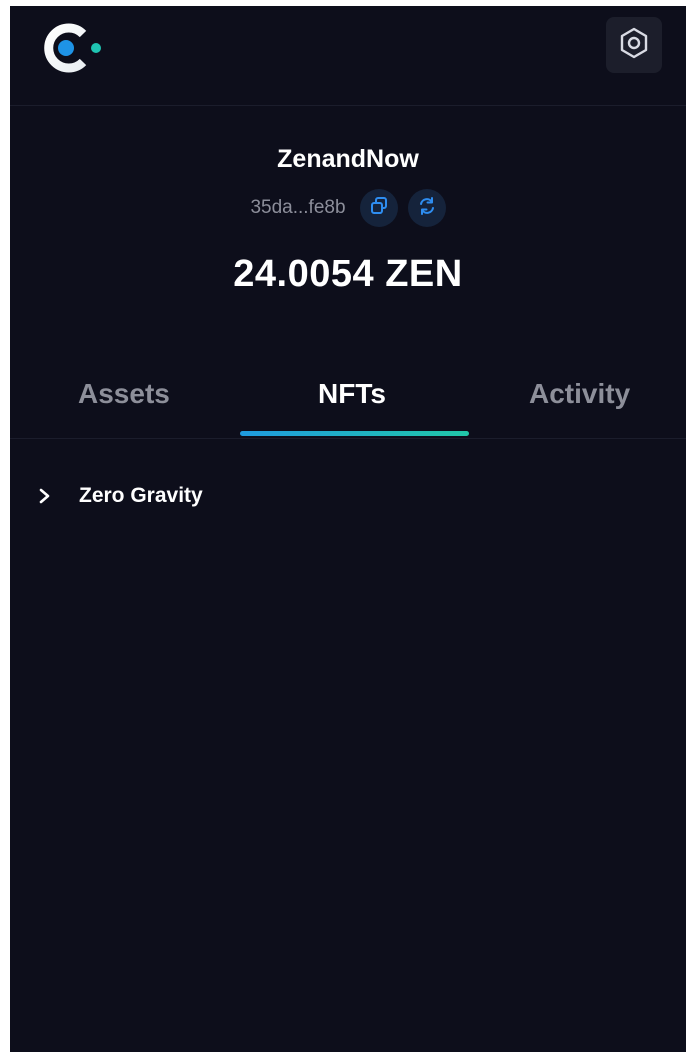 This screenshot has height=1053, width=686. Describe the element at coordinates (124, 394) in the screenshot. I see `tab-assets: Assets` at that location.